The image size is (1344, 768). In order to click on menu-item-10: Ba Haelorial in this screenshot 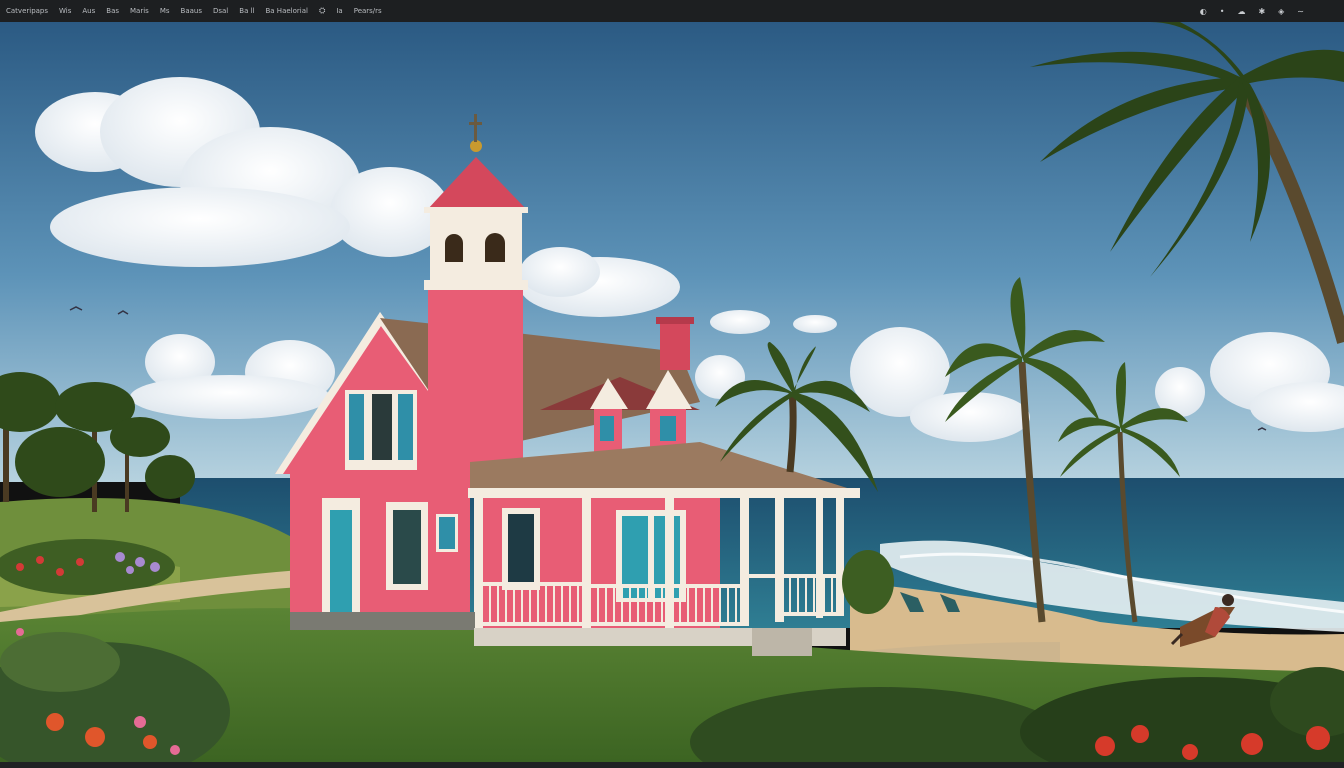, I will do `click(286, 11)`.